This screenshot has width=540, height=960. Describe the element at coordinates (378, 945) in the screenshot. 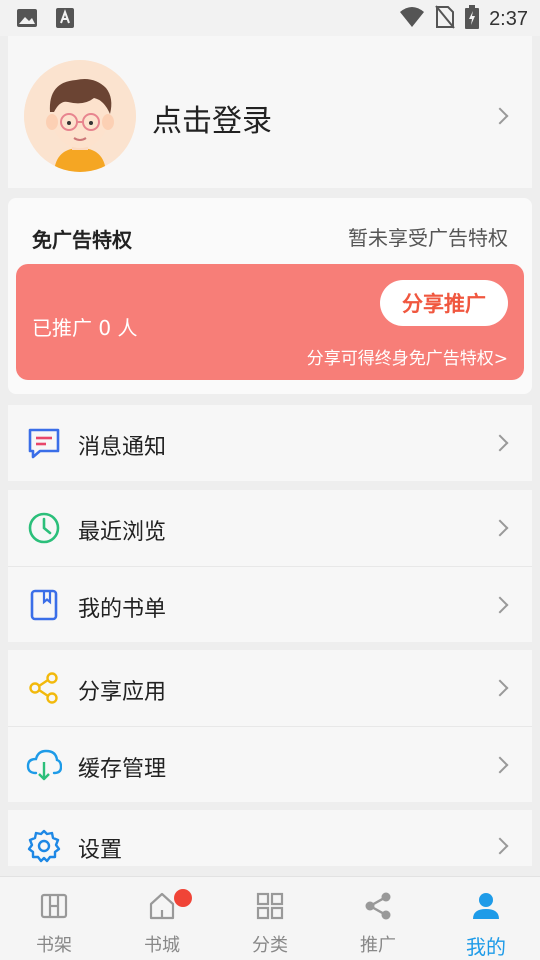

I see `tab-label: 推广` at that location.